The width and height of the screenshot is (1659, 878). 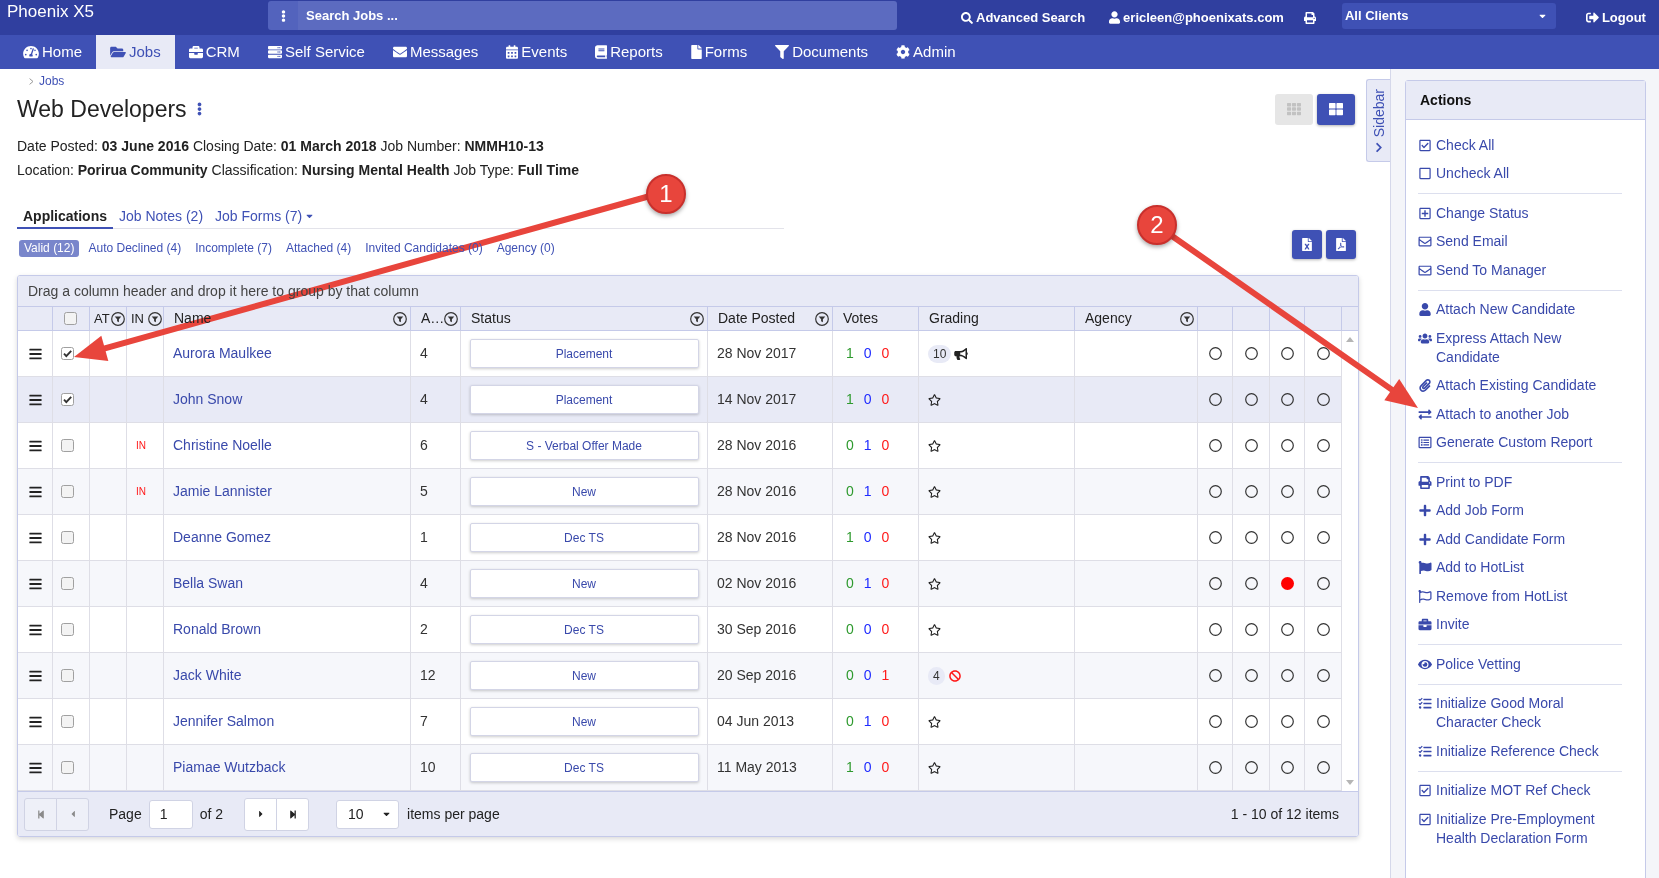 I want to click on more-icon, so click(x=199, y=109).